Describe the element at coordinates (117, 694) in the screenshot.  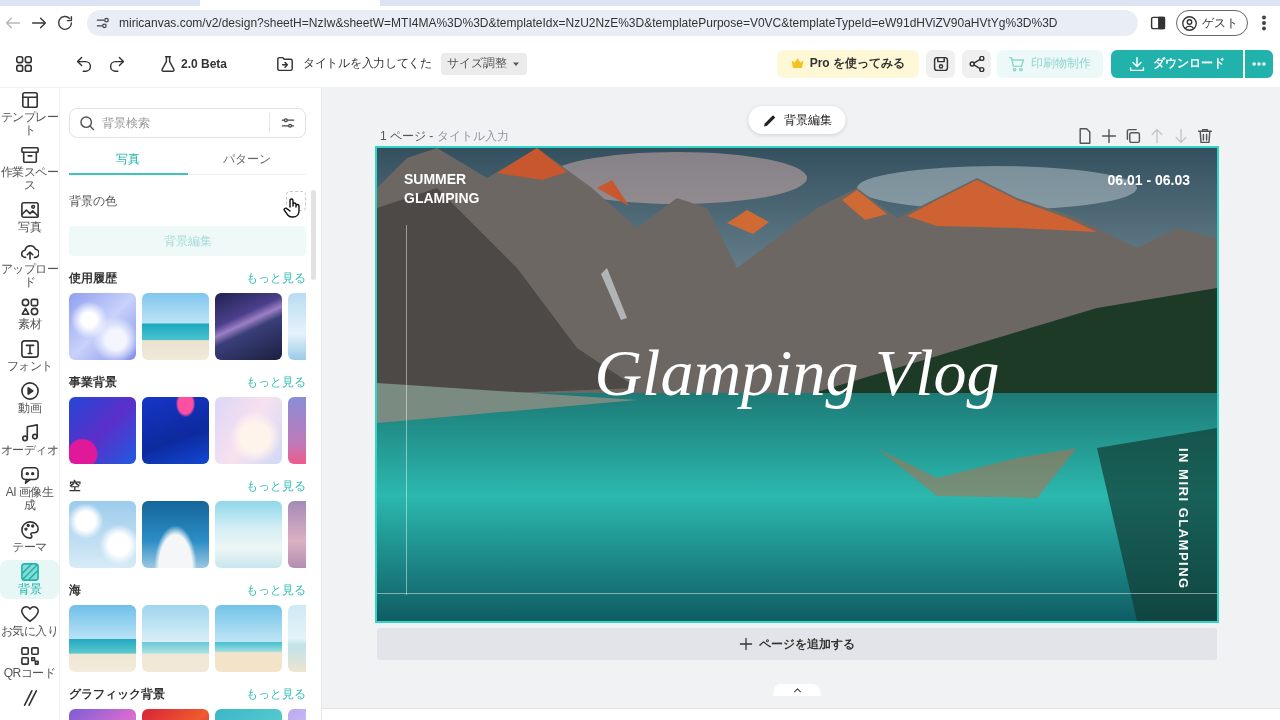
I see `section-title: グラフィック背景` at that location.